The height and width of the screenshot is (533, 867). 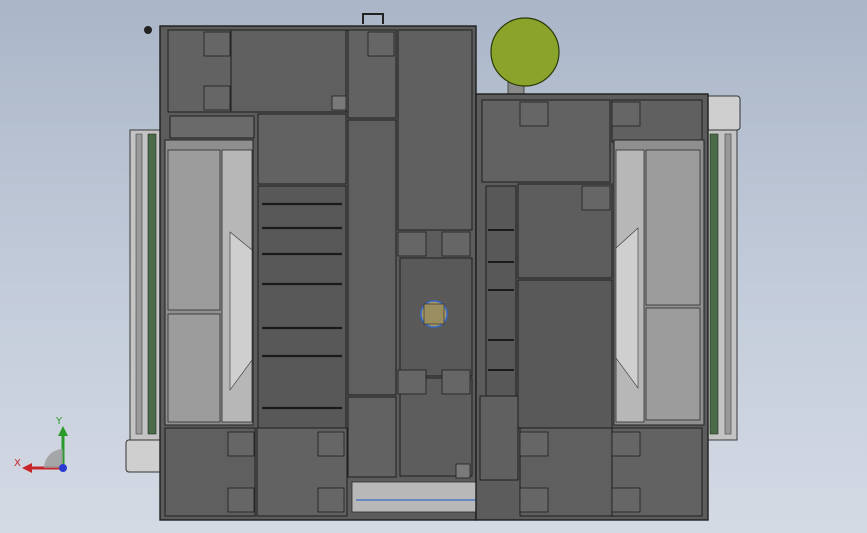 I want to click on y-axis-label: Y, so click(x=59, y=421).